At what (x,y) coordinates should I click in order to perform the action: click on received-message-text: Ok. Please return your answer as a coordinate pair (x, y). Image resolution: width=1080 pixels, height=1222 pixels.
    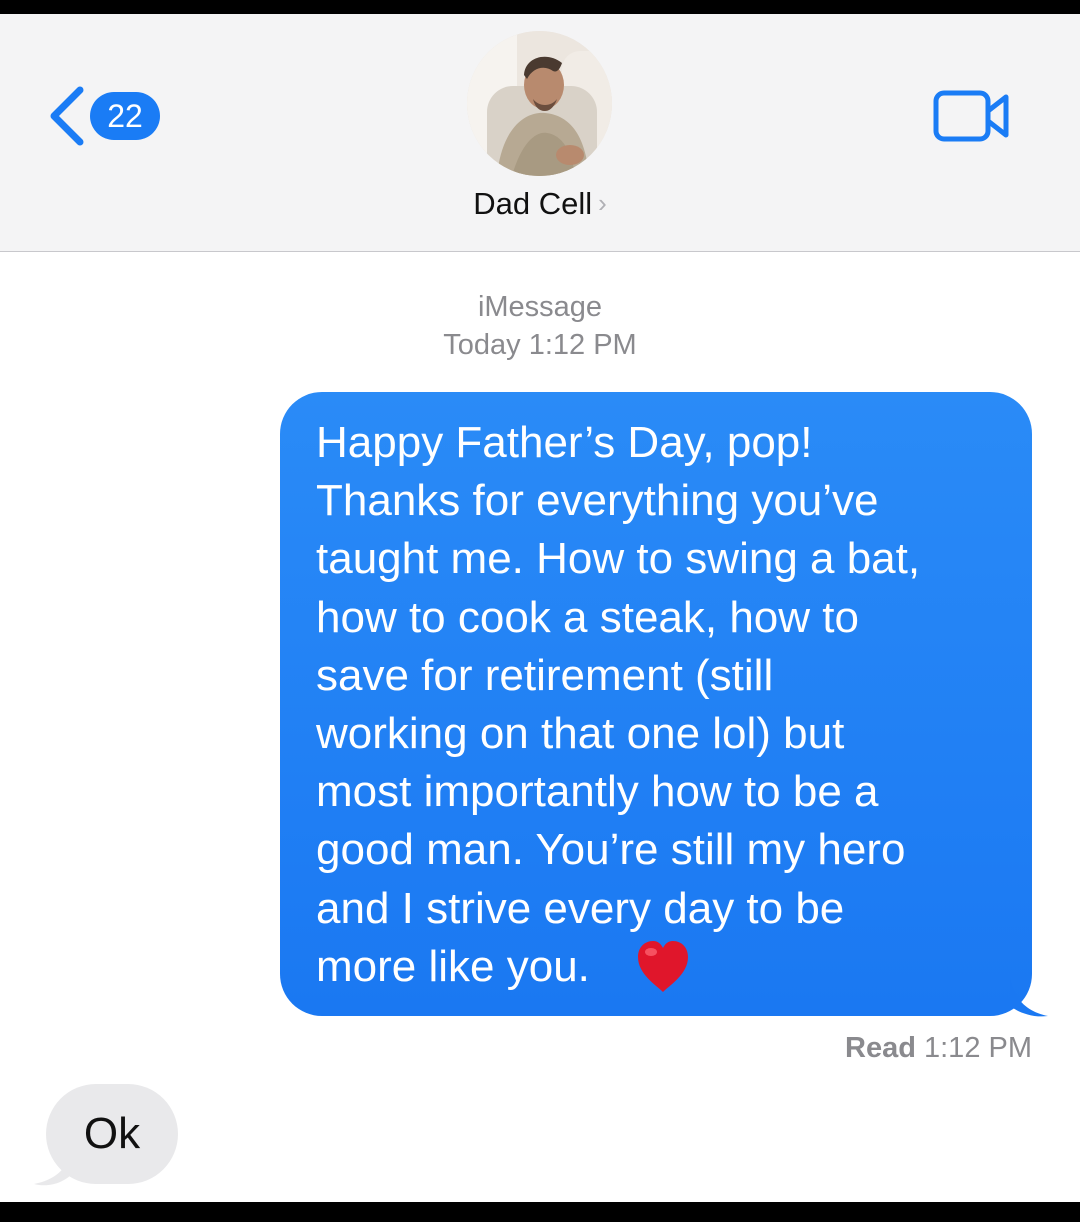
    Looking at the image, I should click on (112, 1133).